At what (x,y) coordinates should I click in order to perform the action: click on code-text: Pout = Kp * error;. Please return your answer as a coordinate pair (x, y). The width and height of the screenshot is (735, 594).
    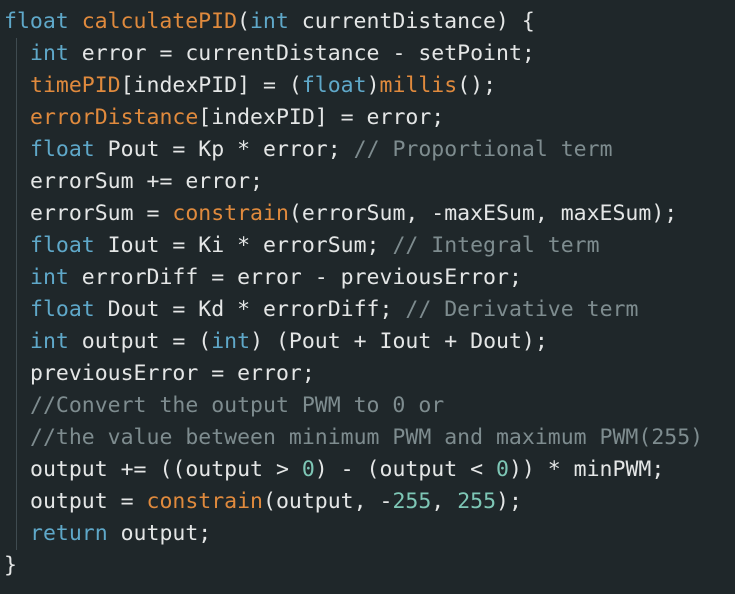
    Looking at the image, I should click on (224, 149).